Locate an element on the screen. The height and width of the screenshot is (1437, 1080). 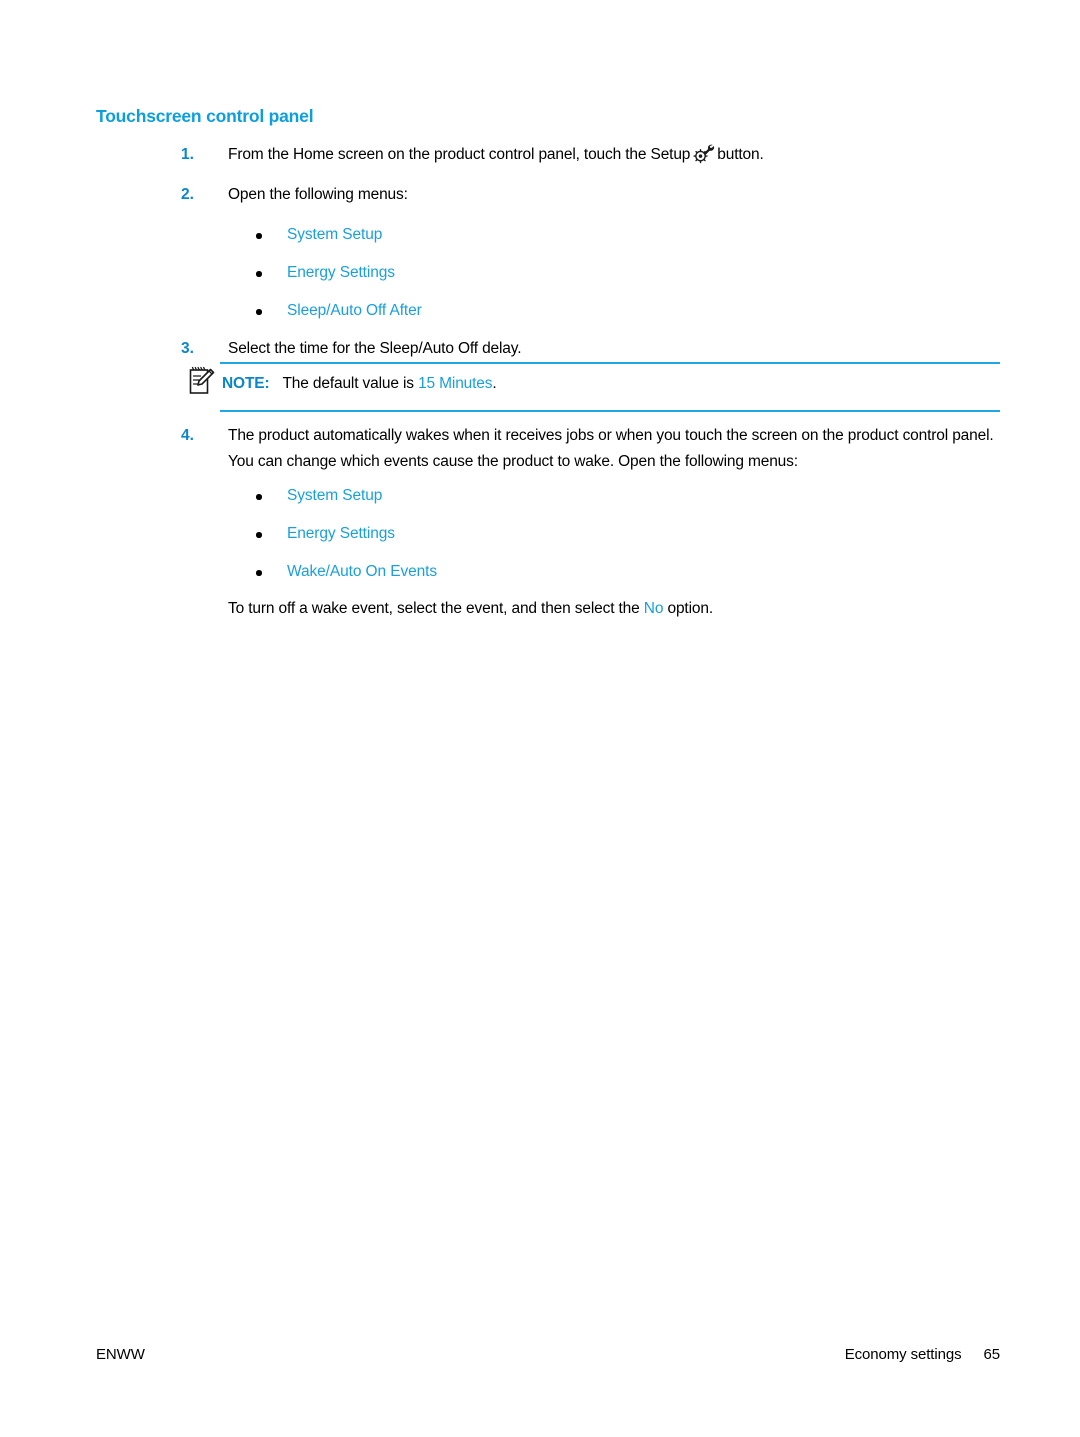
menu-item-label: Wake/Auto On Events is located at coordinates (362, 571).